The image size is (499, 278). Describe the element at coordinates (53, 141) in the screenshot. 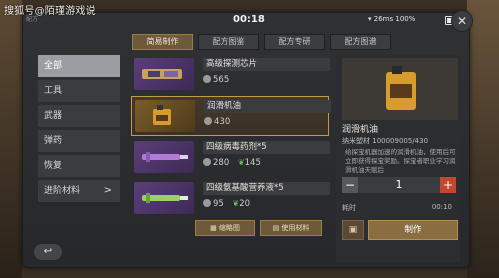

I see `sidebar-item-label: 弹药` at that location.